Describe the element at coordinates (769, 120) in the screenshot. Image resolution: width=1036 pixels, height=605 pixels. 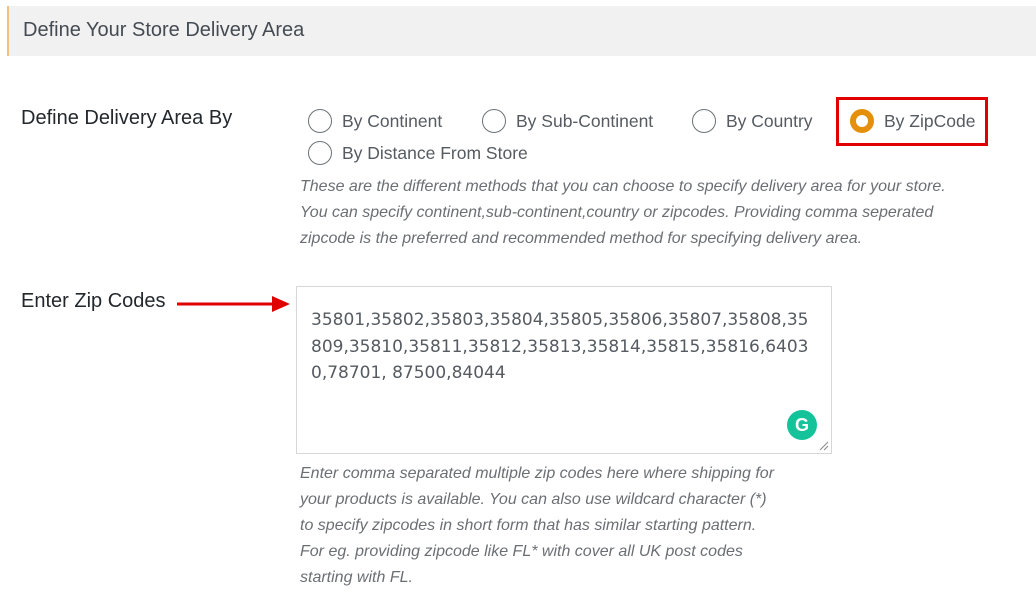
I see `radio-label: By Country` at that location.